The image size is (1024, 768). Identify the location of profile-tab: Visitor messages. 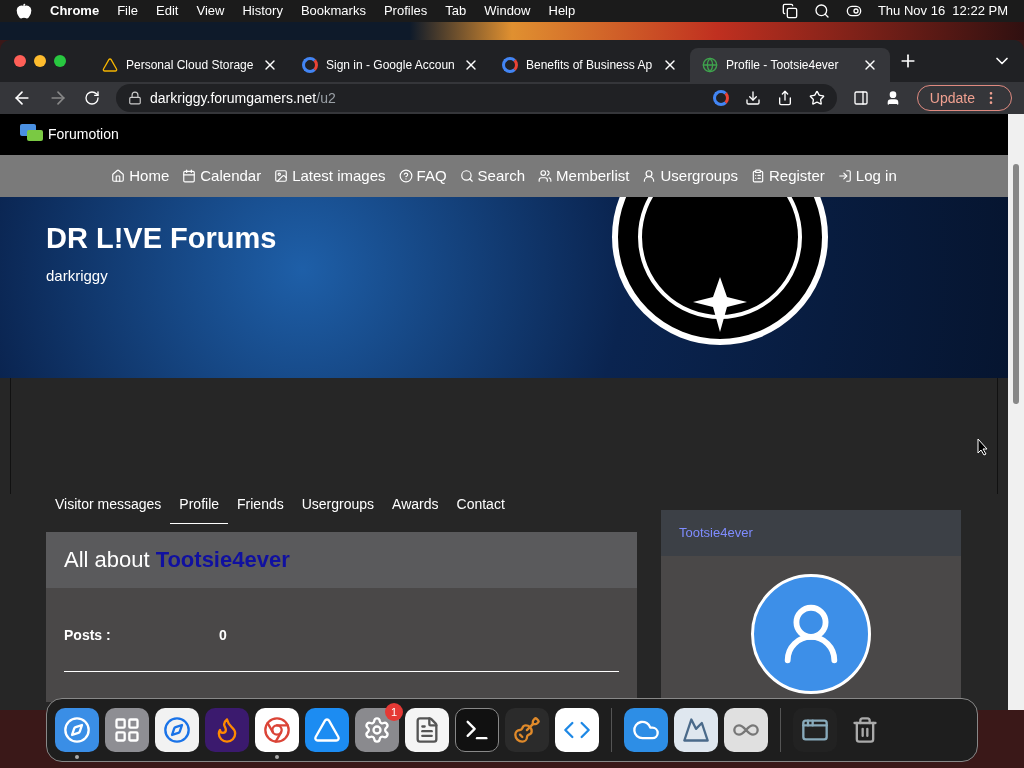
(108, 509).